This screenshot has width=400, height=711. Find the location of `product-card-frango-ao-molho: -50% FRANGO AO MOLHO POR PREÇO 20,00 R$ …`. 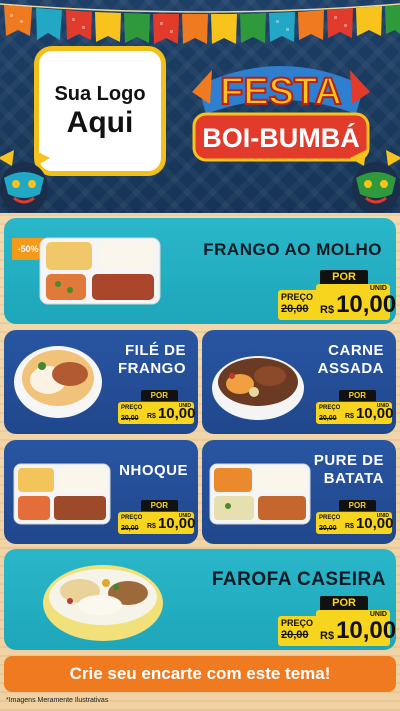

product-card-frango-ao-molho: -50% FRANGO AO MOLHO POR PREÇO 20,00 R$ … is located at coordinates (200, 271).